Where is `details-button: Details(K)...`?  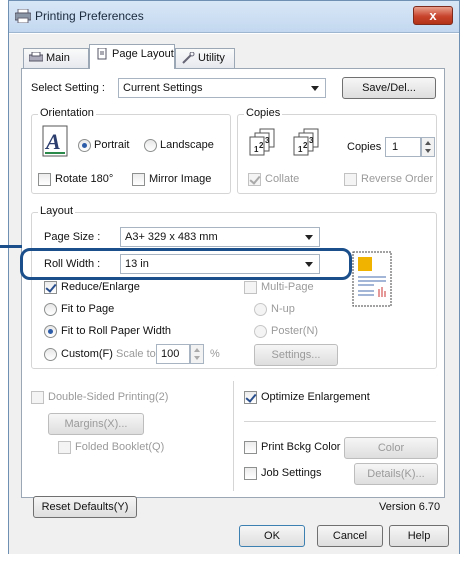 details-button: Details(K)... is located at coordinates (396, 474).